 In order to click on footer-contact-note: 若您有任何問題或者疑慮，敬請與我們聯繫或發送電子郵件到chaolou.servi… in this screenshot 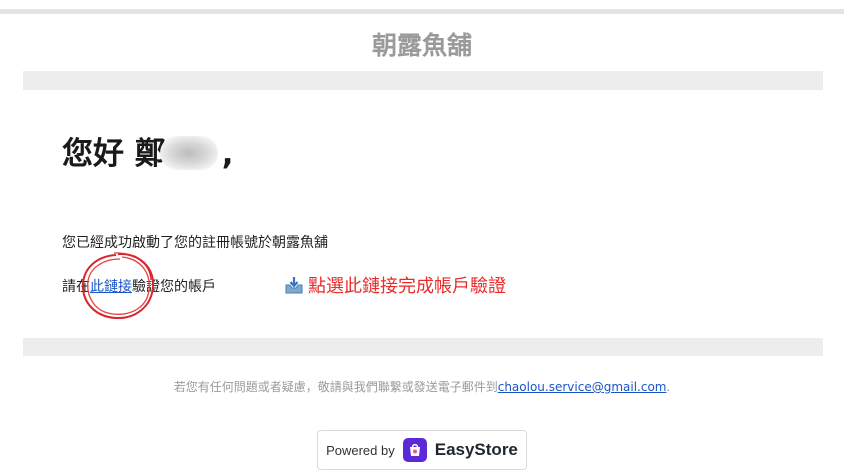, I will do `click(422, 386)`.